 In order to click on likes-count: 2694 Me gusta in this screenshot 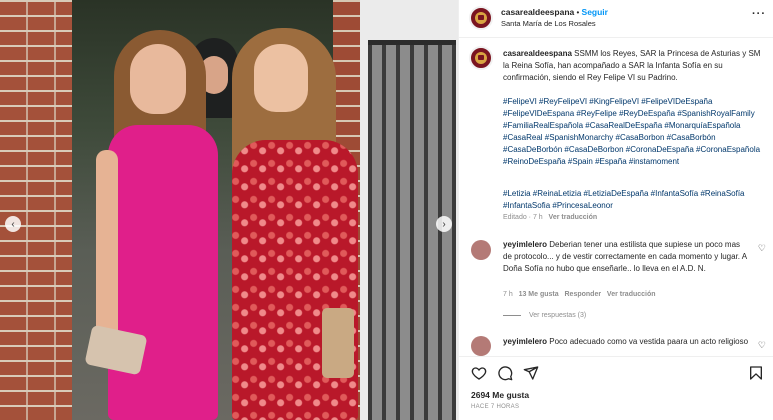, I will do `click(500, 395)`.